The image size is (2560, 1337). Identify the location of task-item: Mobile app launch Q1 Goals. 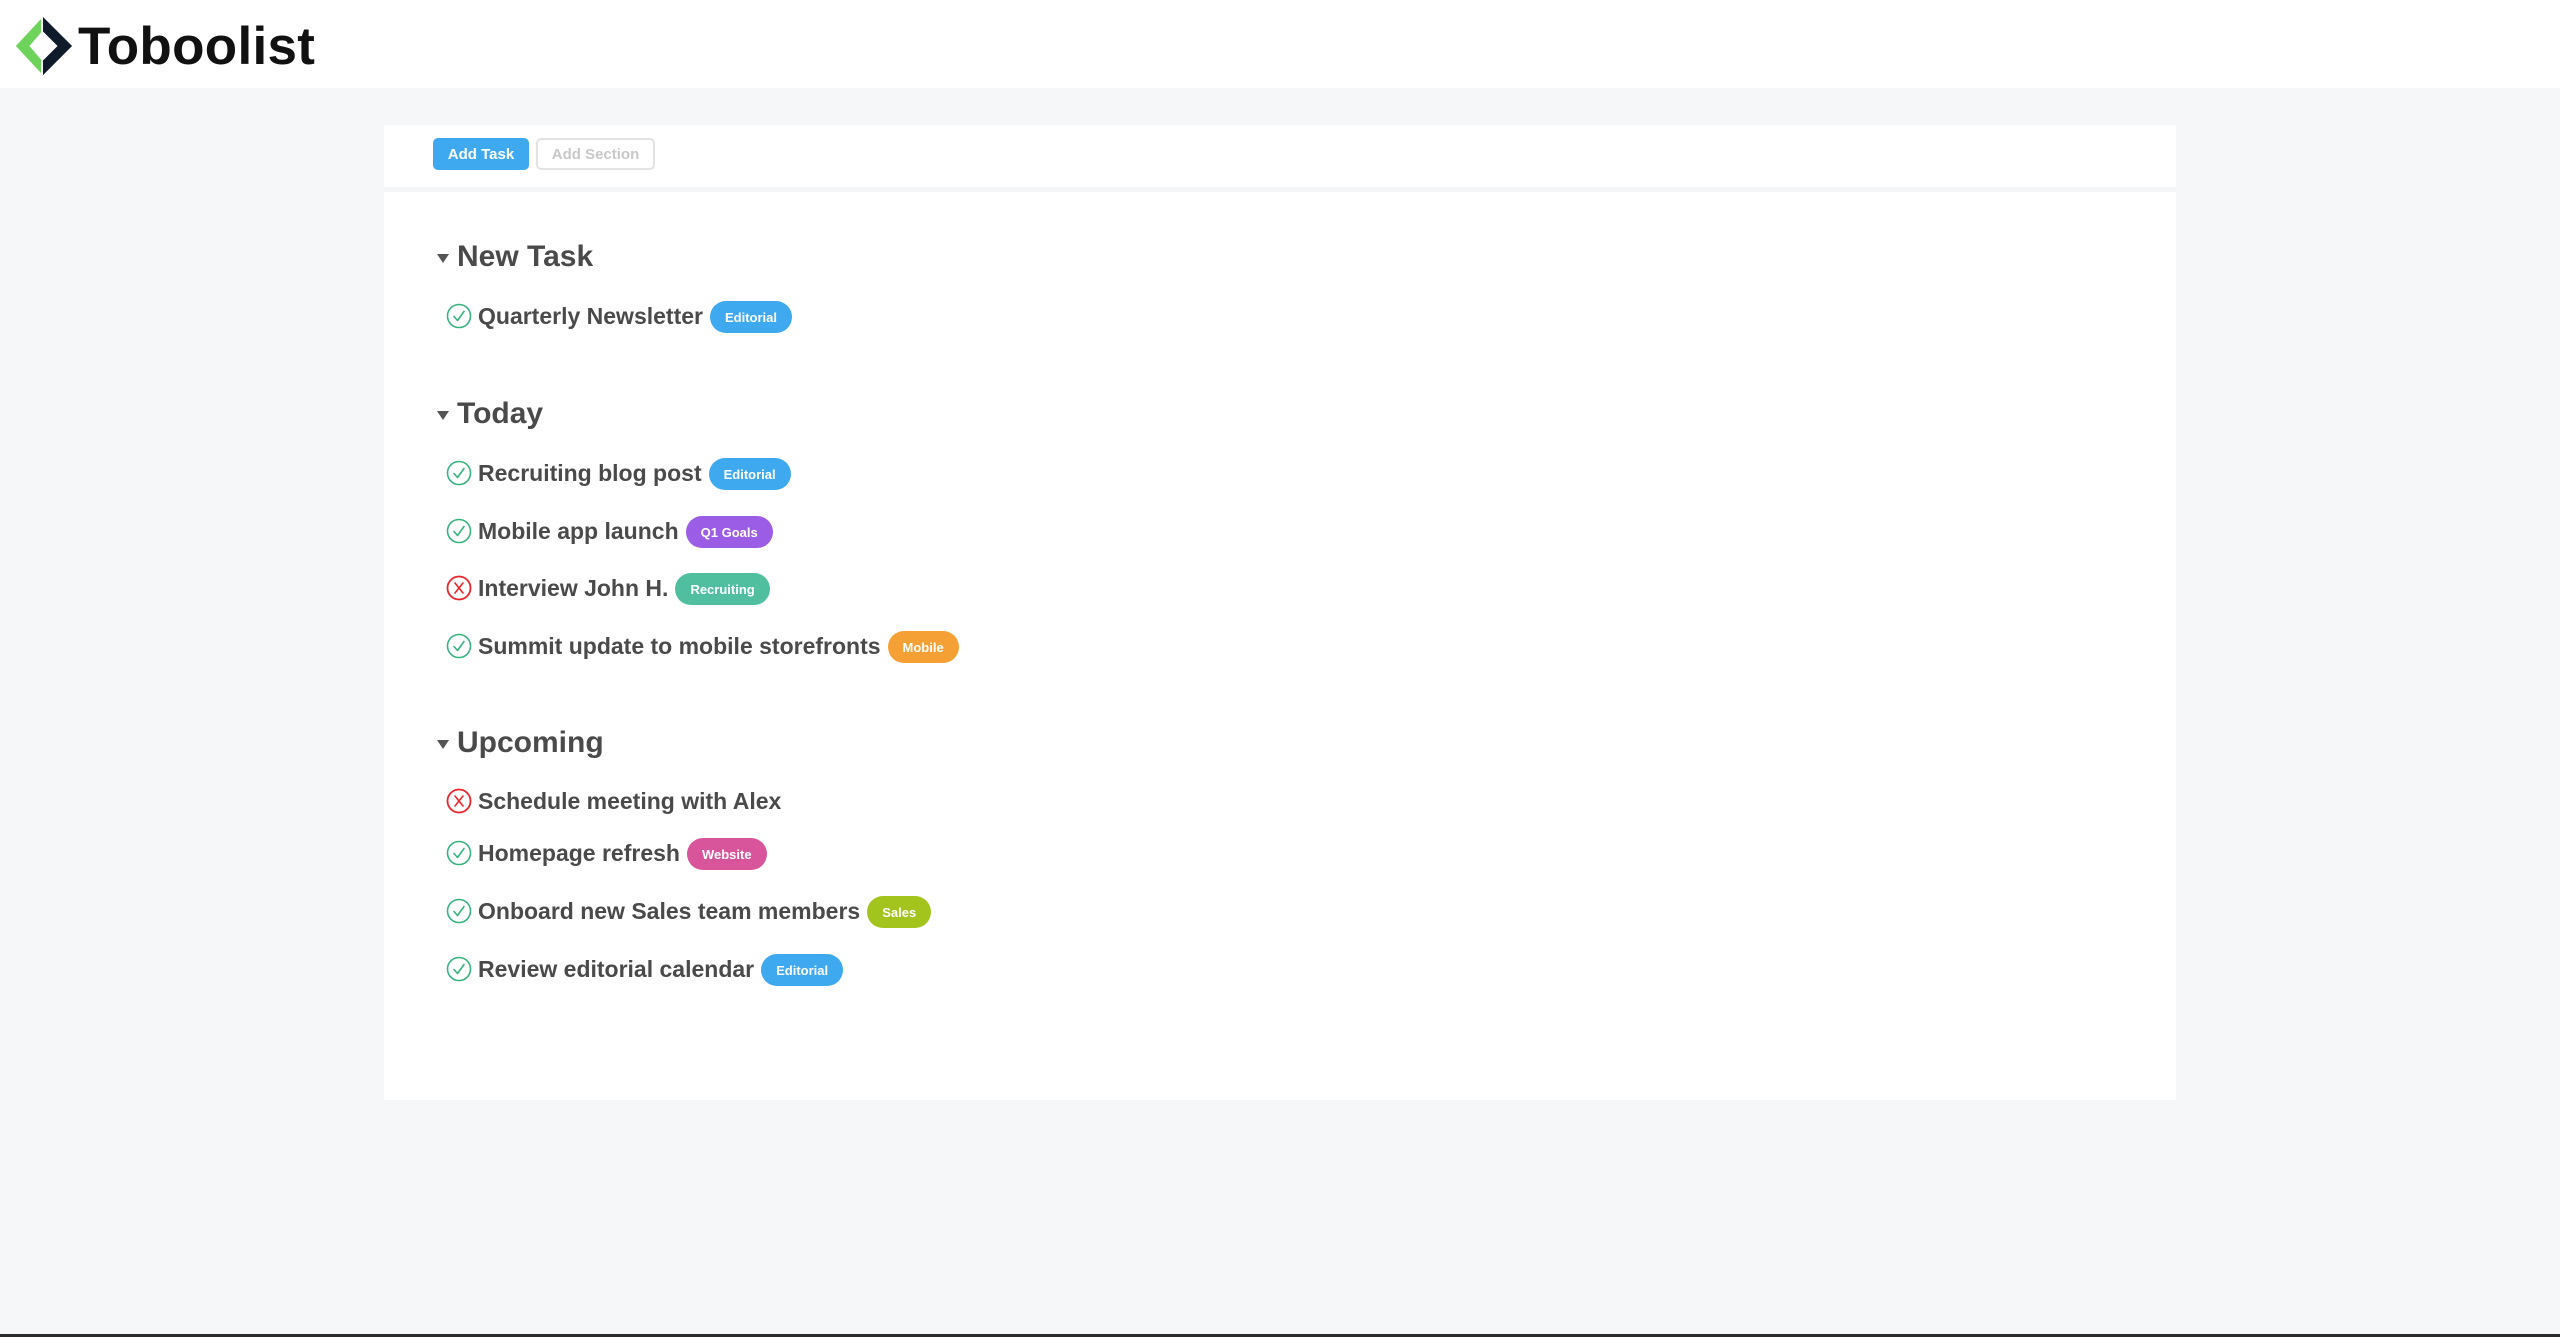
(609, 531).